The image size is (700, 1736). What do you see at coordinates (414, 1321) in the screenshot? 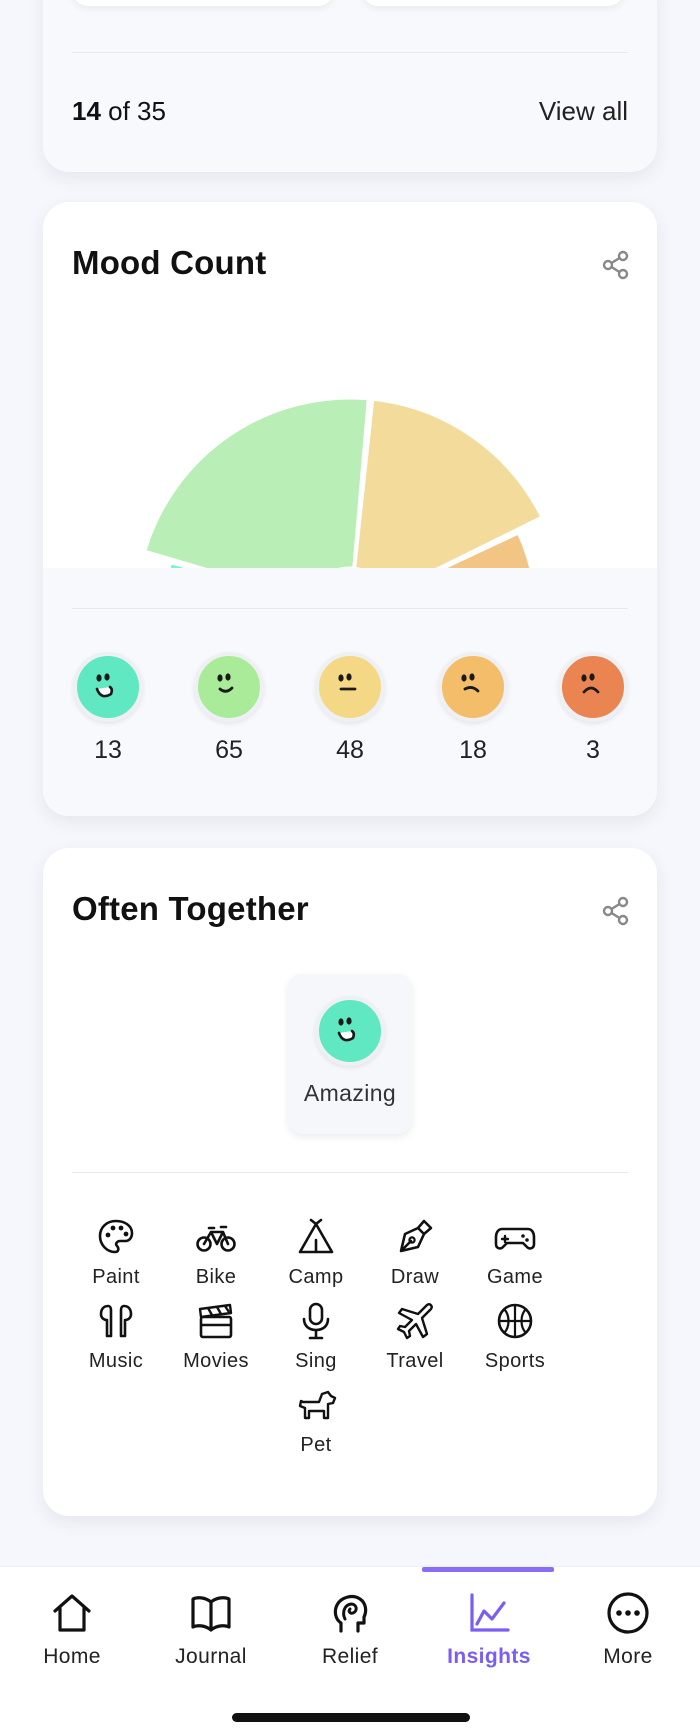
I see `airplane-icon` at bounding box center [414, 1321].